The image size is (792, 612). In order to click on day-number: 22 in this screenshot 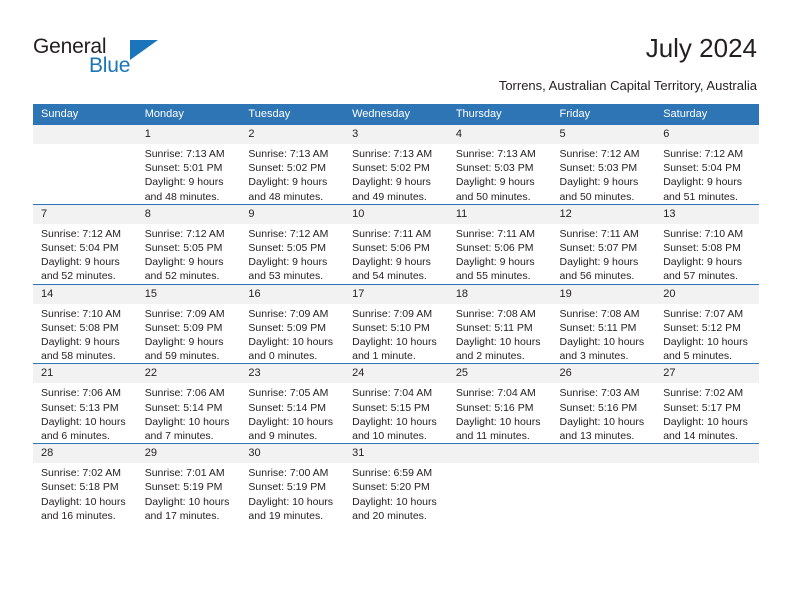, I will do `click(188, 374)`.